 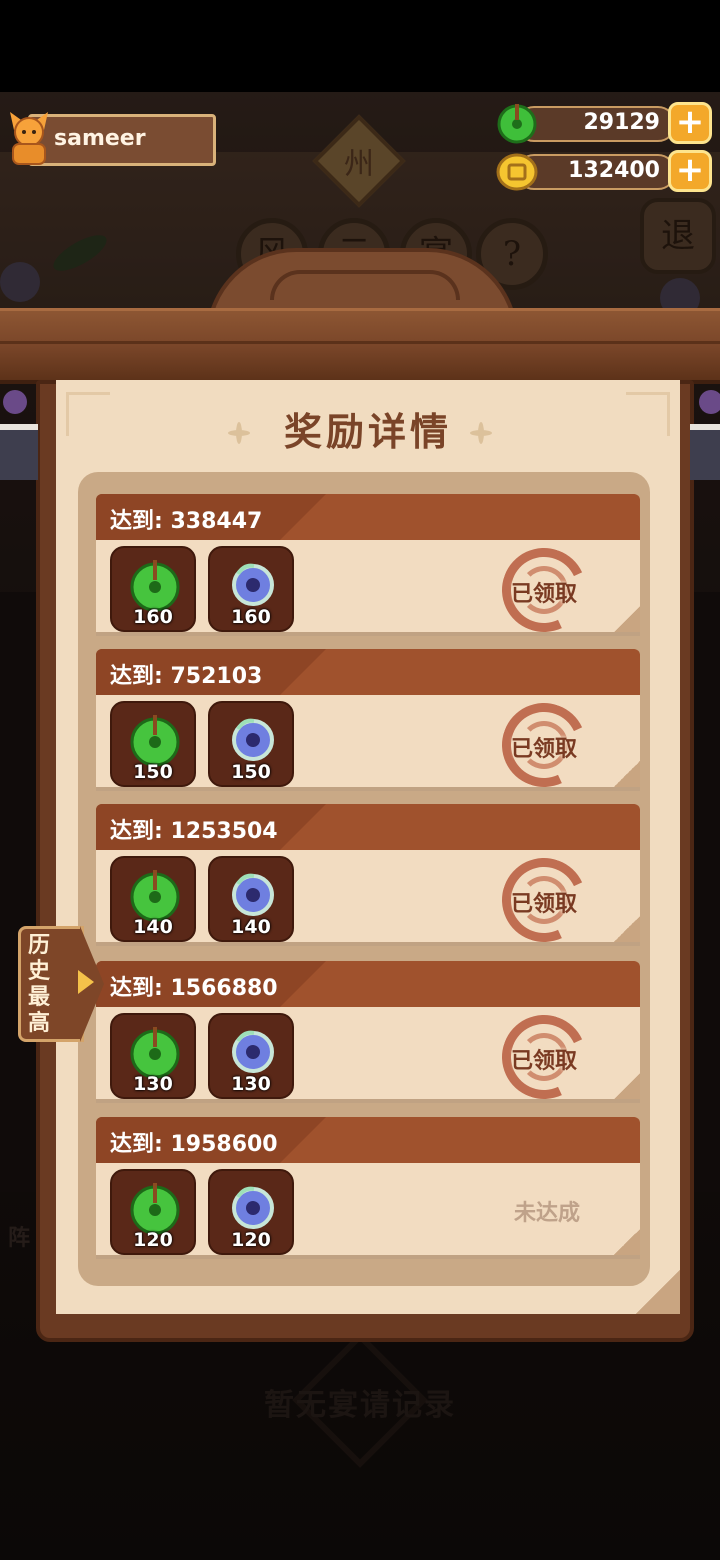 I want to click on jade-reward-item: 150, so click(x=153, y=744).